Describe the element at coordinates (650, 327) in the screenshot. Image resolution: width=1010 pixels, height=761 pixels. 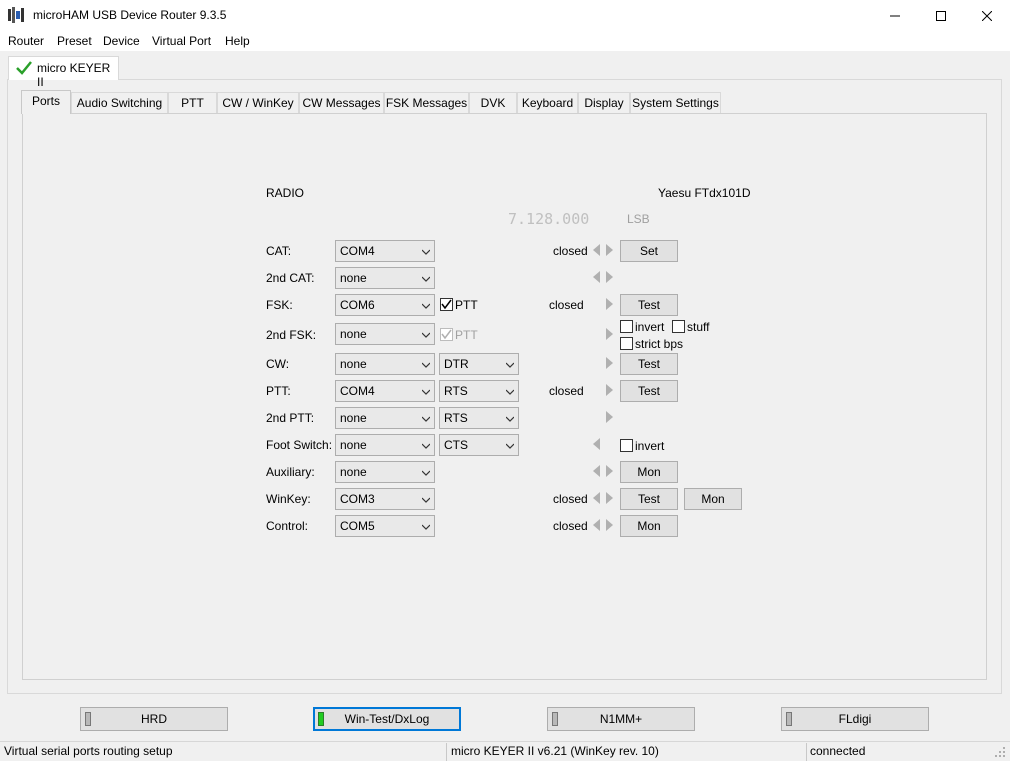
I see `fsk2-invert-label: invert` at that location.